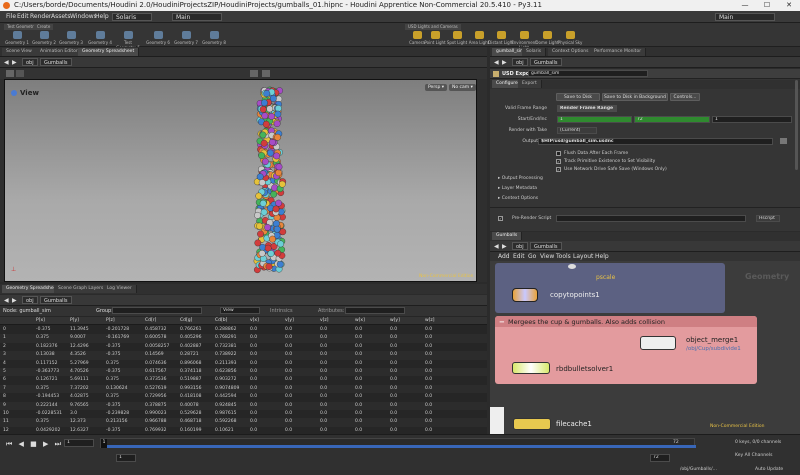  What do you see at coordinates (44, 39) in the screenshot?
I see `shelf-tool-geometry-2: Geometry 2` at bounding box center [44, 39].